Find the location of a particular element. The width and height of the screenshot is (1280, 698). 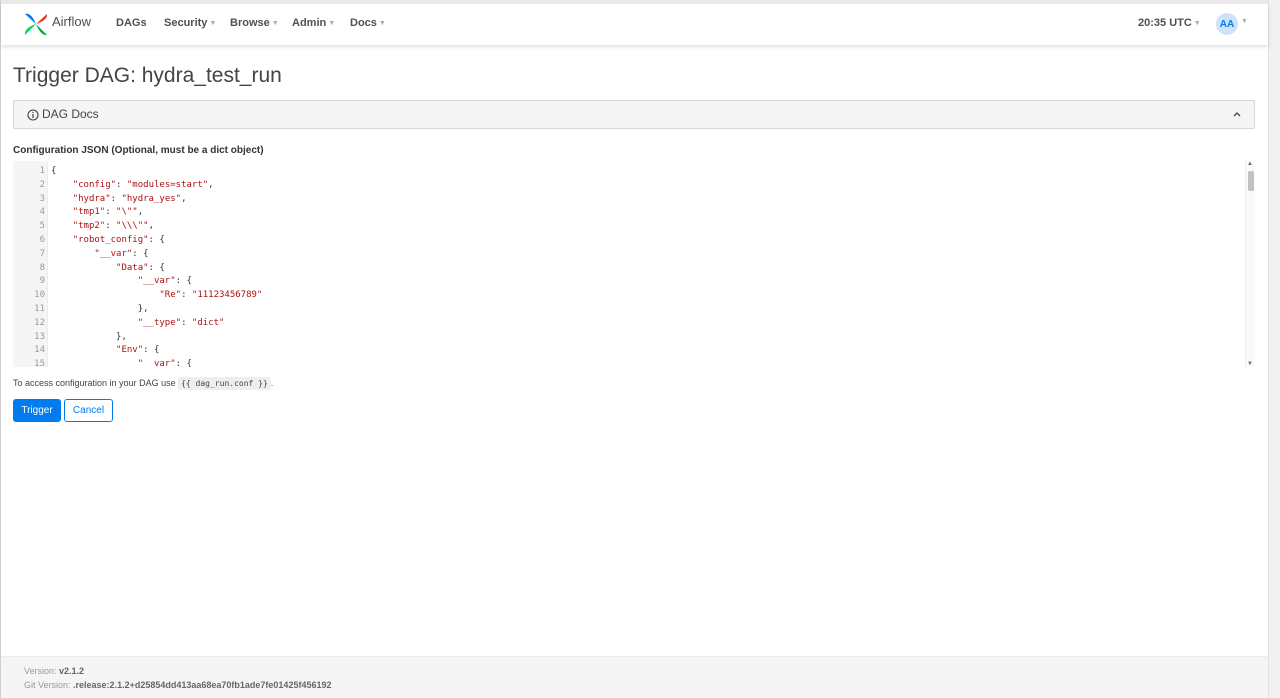

line-number: 1 is located at coordinates (42, 171).